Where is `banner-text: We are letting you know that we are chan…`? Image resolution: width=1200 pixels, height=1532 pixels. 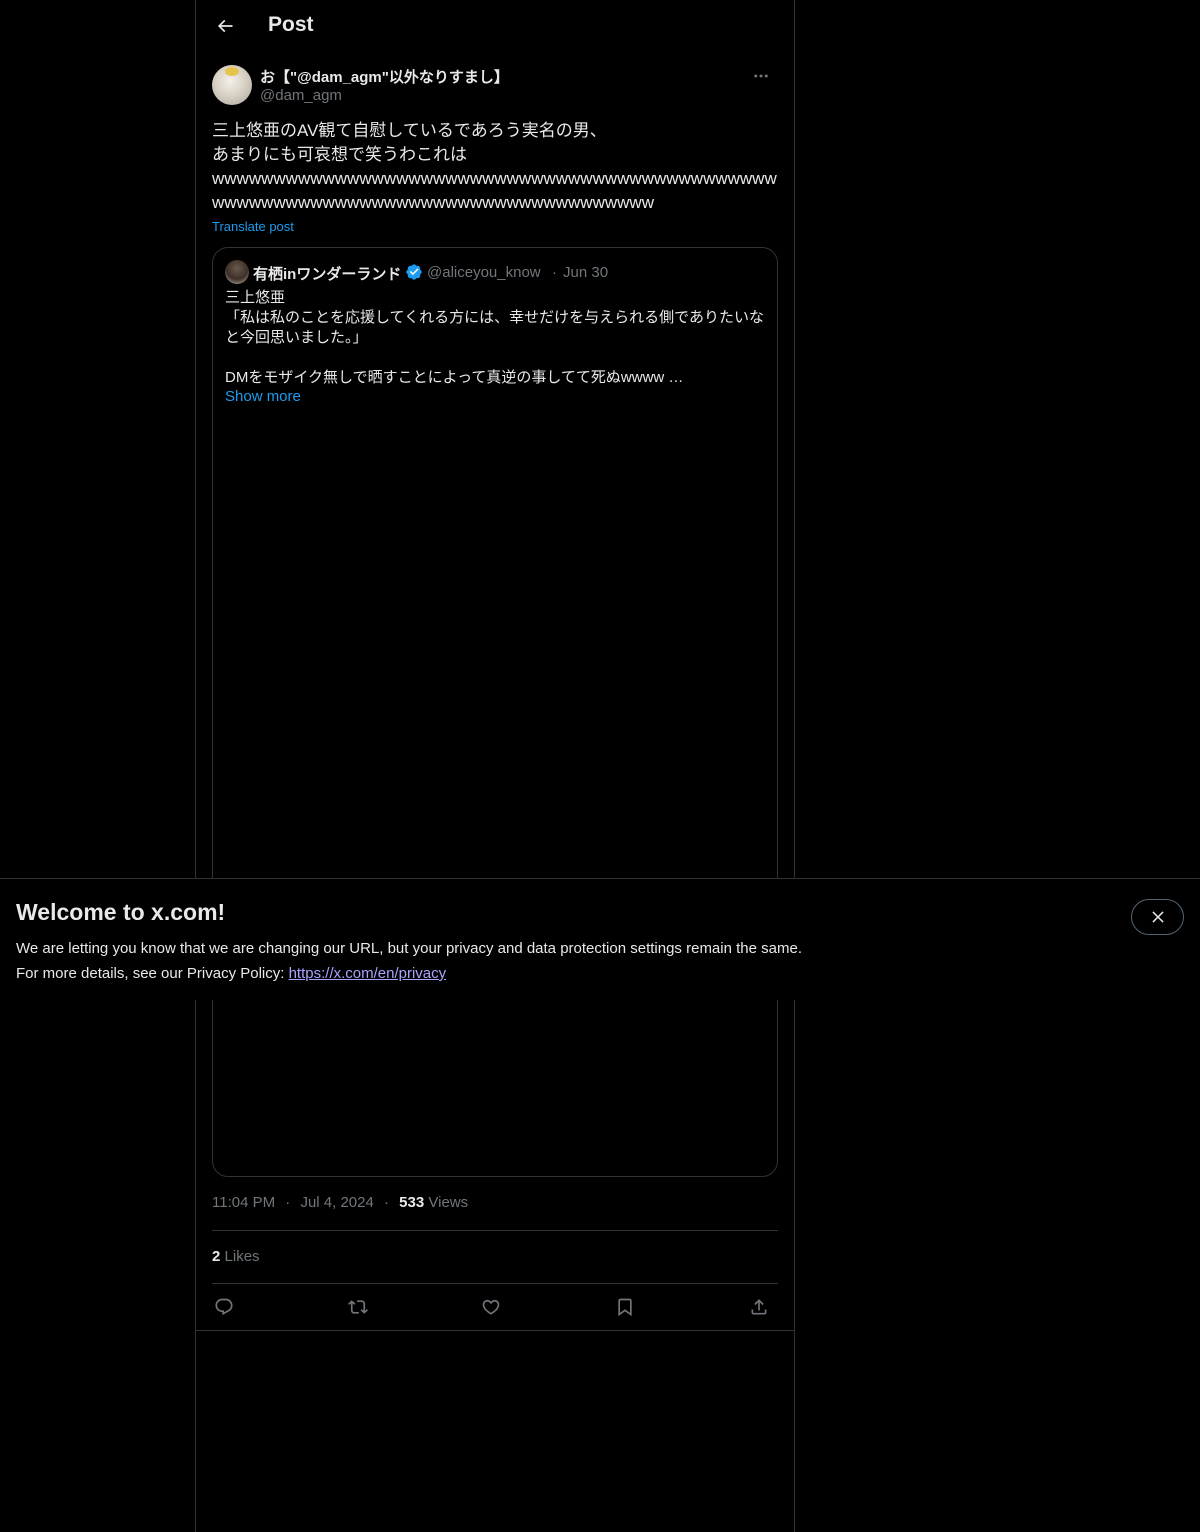 banner-text: We are letting you know that we are chan… is located at coordinates (409, 961).